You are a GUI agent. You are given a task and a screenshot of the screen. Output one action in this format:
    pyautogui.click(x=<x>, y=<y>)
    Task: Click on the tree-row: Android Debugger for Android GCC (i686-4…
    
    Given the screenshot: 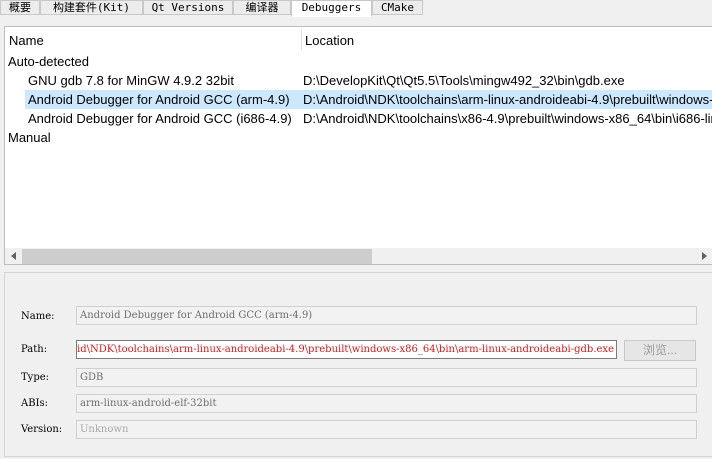 What is the action you would take?
    pyautogui.click(x=358, y=118)
    